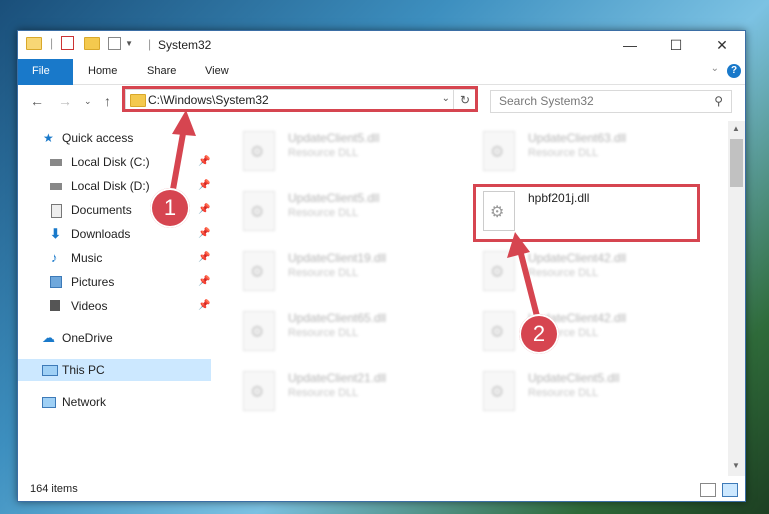 The height and width of the screenshot is (514, 769). I want to click on step-1-badge: 1, so click(170, 208).